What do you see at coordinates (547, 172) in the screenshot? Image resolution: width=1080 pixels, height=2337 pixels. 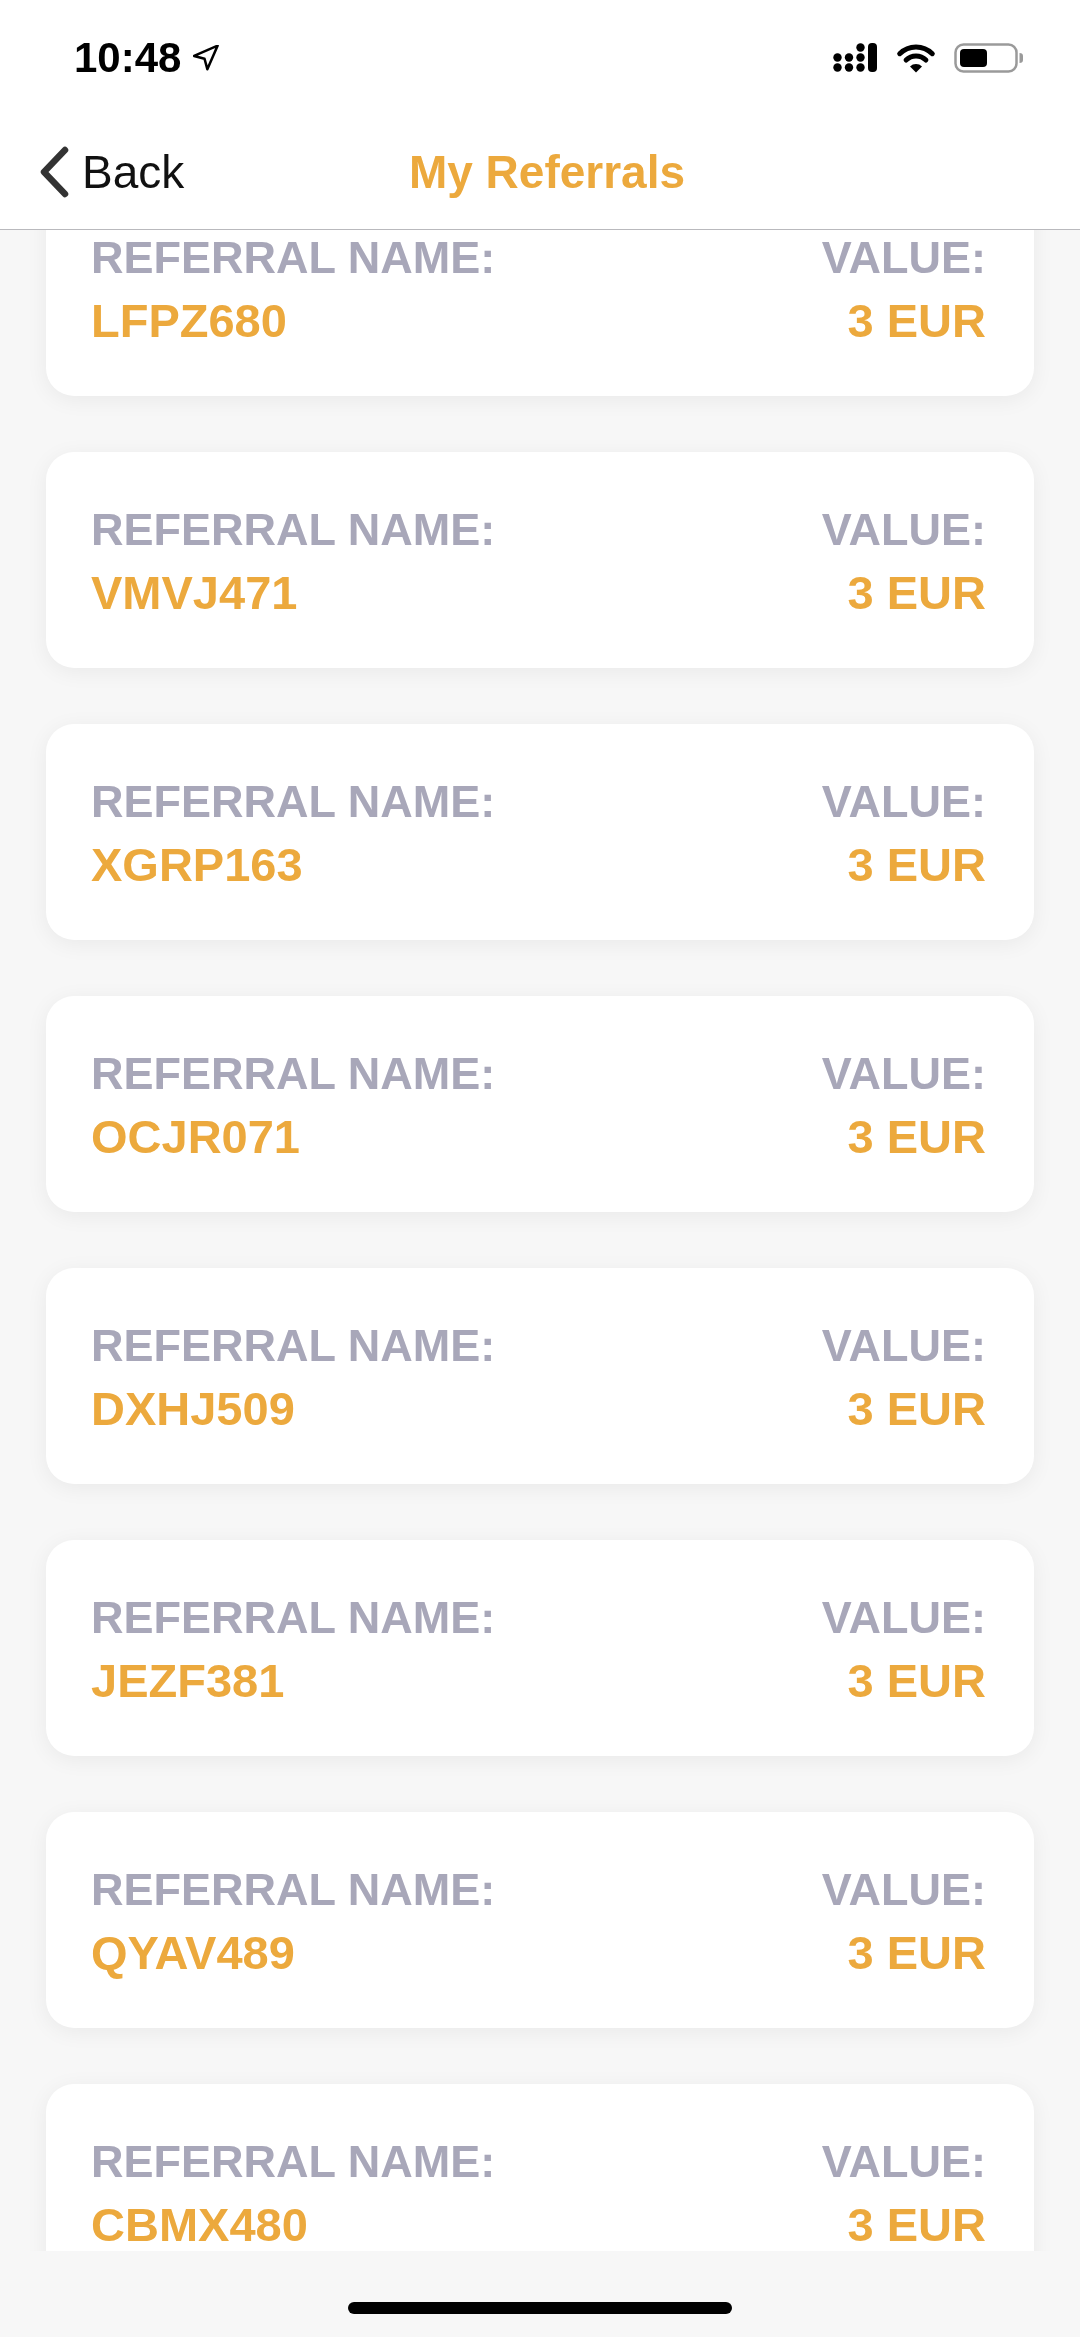 I see `screen-title: My Referrals` at bounding box center [547, 172].